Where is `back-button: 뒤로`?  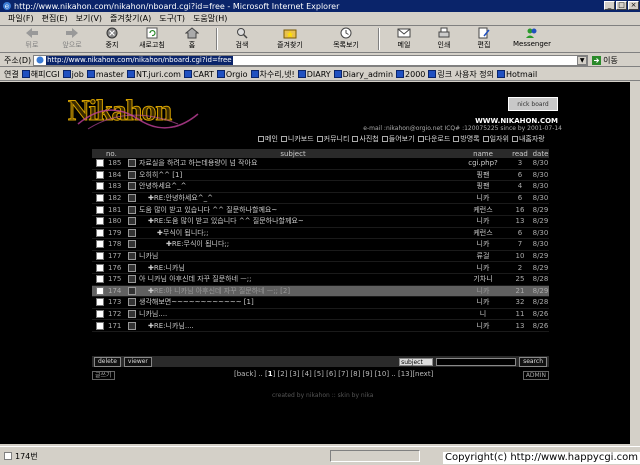 back-button: 뒤로 is located at coordinates (32, 39).